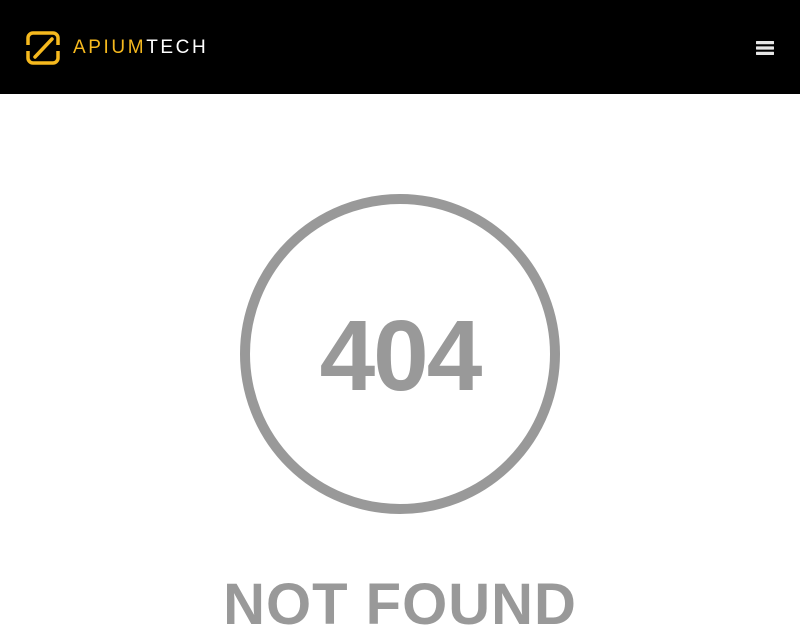  I want to click on brand-wordmark: APIUMTECH, so click(140, 48).